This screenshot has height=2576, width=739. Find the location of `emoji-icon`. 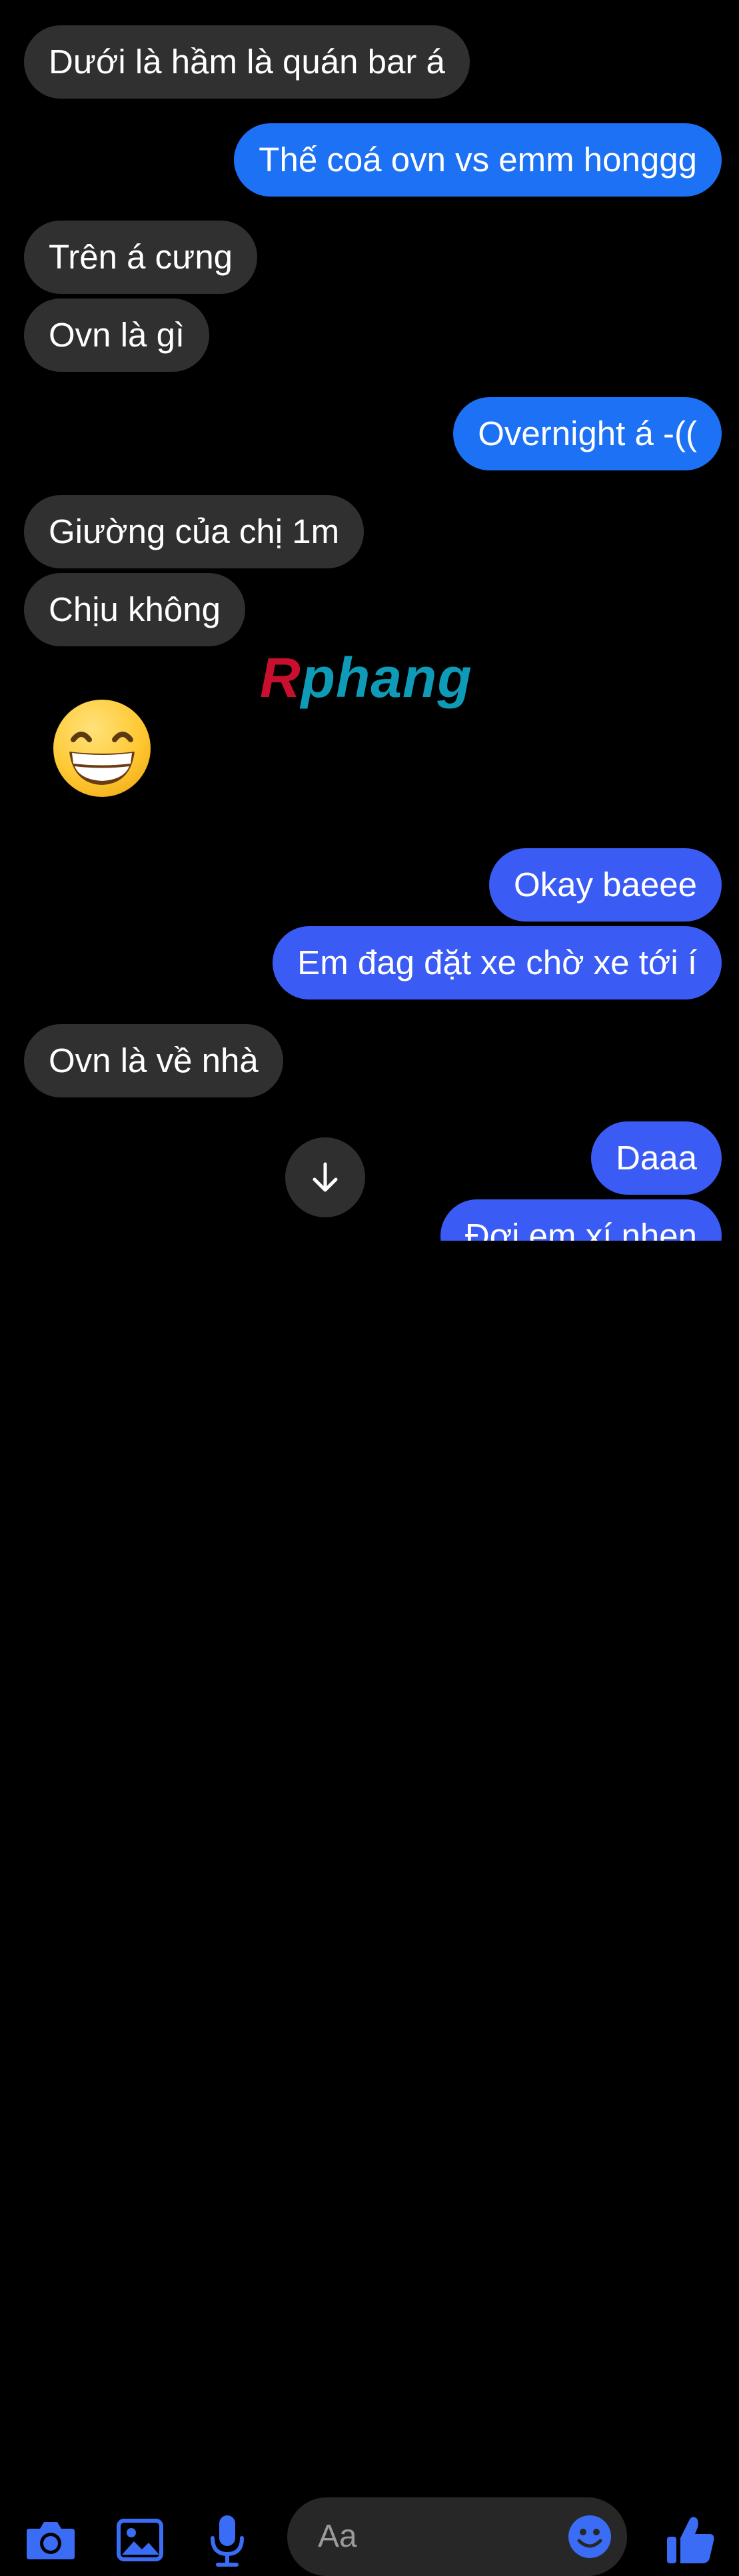

emoji-icon is located at coordinates (589, 2536).